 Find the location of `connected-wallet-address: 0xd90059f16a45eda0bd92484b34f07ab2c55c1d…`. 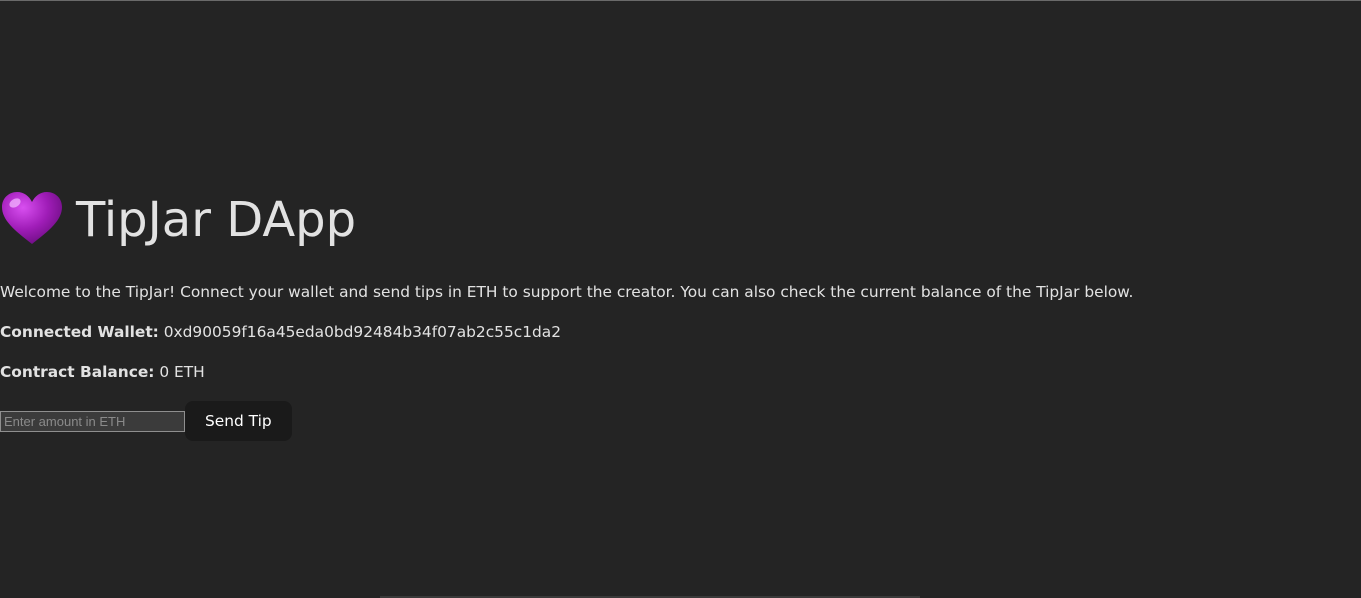

connected-wallet-address: 0xd90059f16a45eda0bd92484b34f07ab2c55c1d… is located at coordinates (362, 332).